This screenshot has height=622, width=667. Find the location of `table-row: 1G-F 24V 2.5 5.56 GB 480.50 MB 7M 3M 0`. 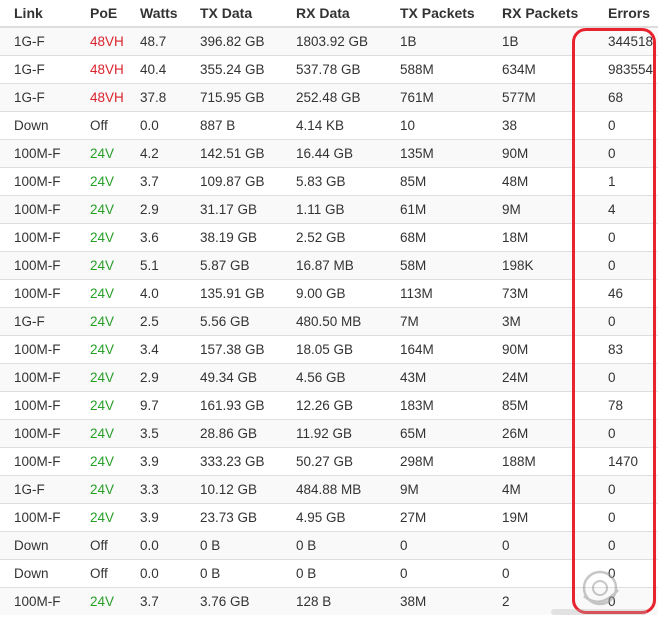

table-row: 1G-F 24V 2.5 5.56 GB 480.50 MB 7M 3M 0 is located at coordinates (329, 321).